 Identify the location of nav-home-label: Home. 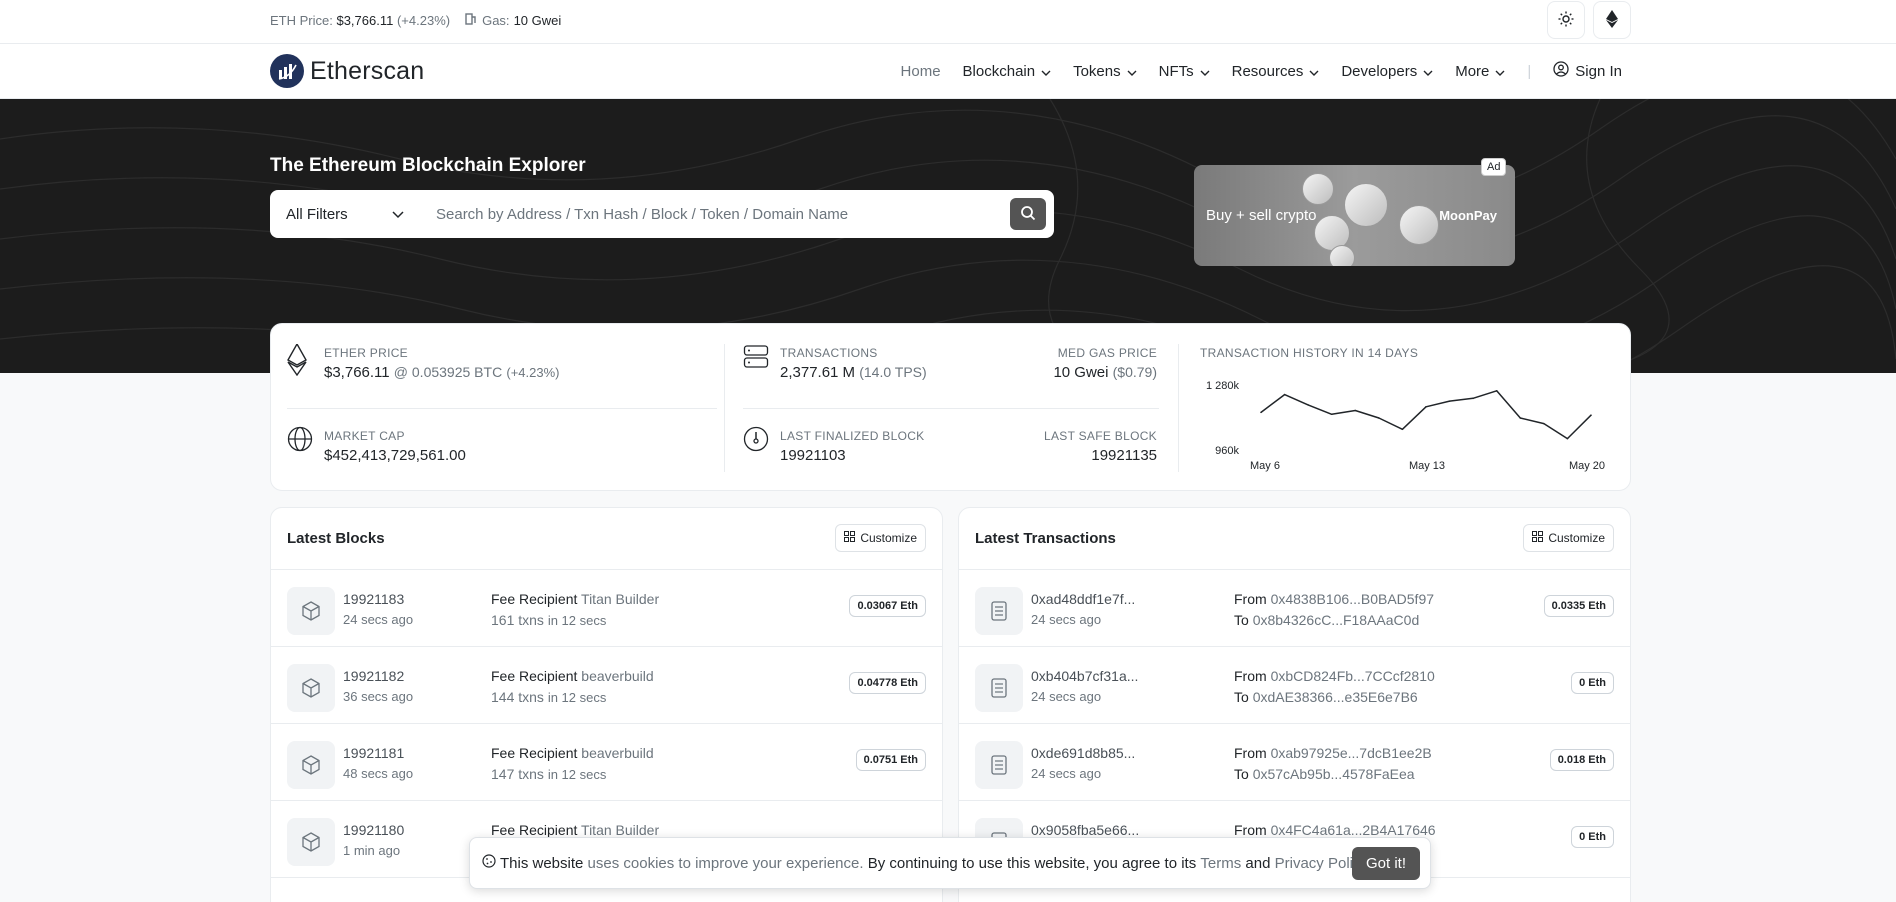
(920, 71).